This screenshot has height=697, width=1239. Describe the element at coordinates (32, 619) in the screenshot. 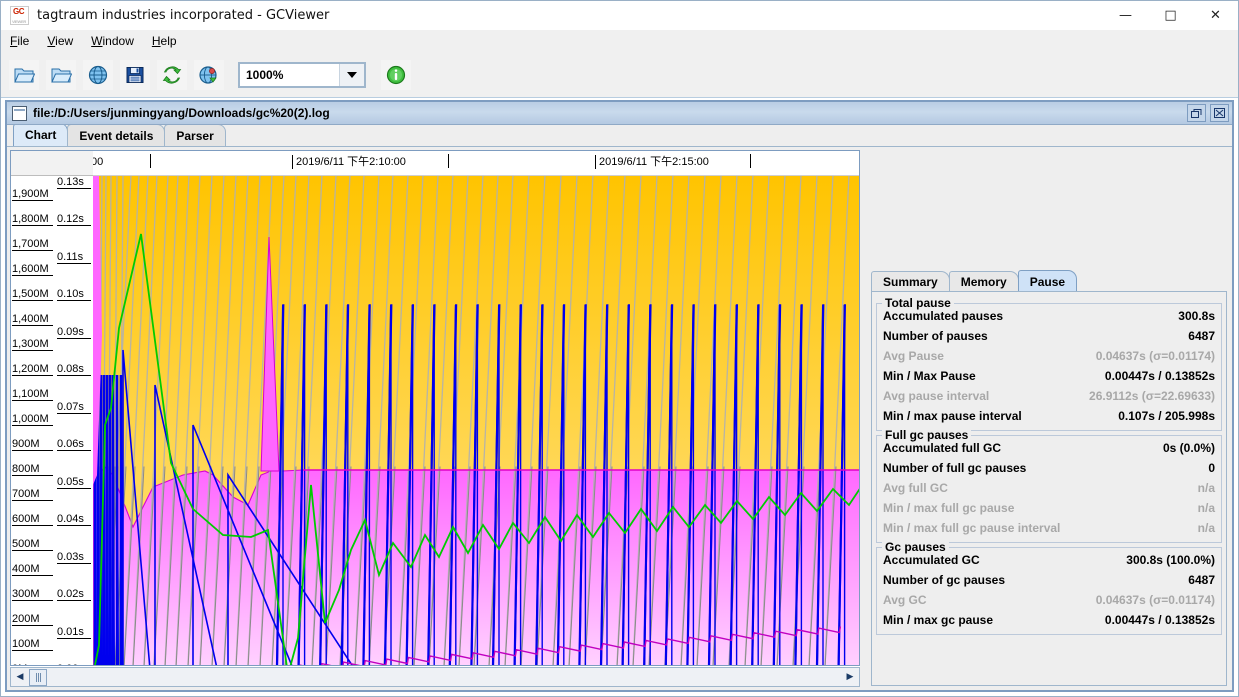

I see `mem-tick: 200M` at that location.